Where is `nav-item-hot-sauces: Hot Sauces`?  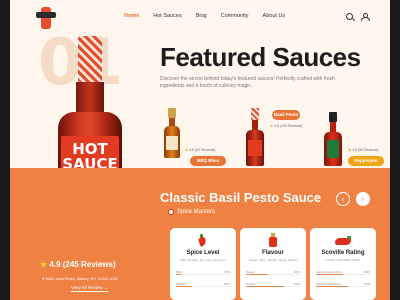 nav-item-hot-sauces: Hot Sauces is located at coordinates (167, 16).